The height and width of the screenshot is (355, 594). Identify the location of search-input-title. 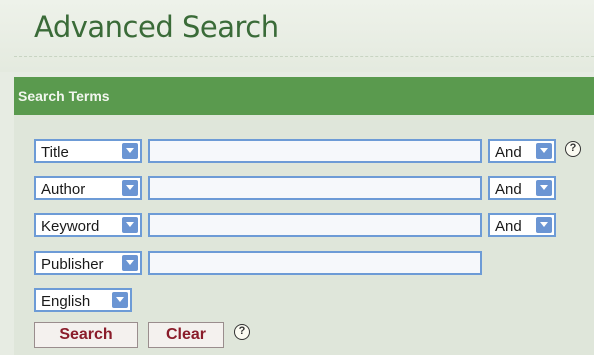
(315, 151).